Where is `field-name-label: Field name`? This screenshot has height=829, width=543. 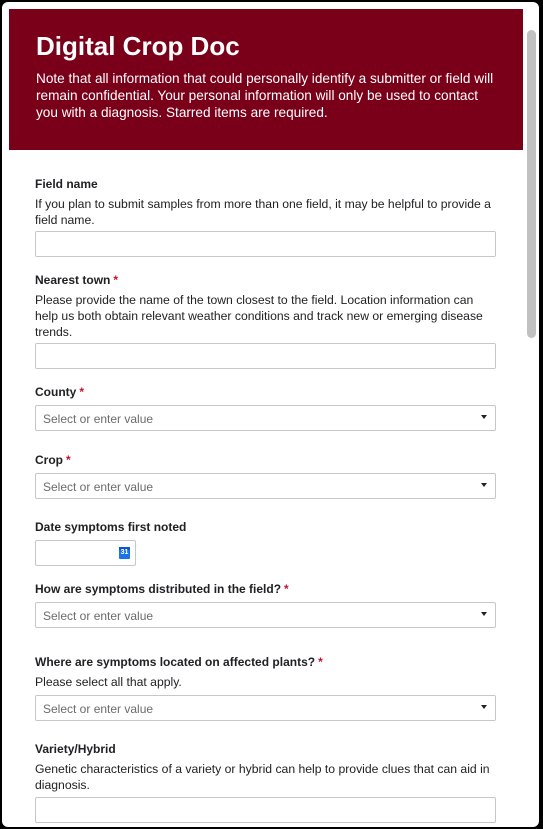 field-name-label: Field name is located at coordinates (66, 184).